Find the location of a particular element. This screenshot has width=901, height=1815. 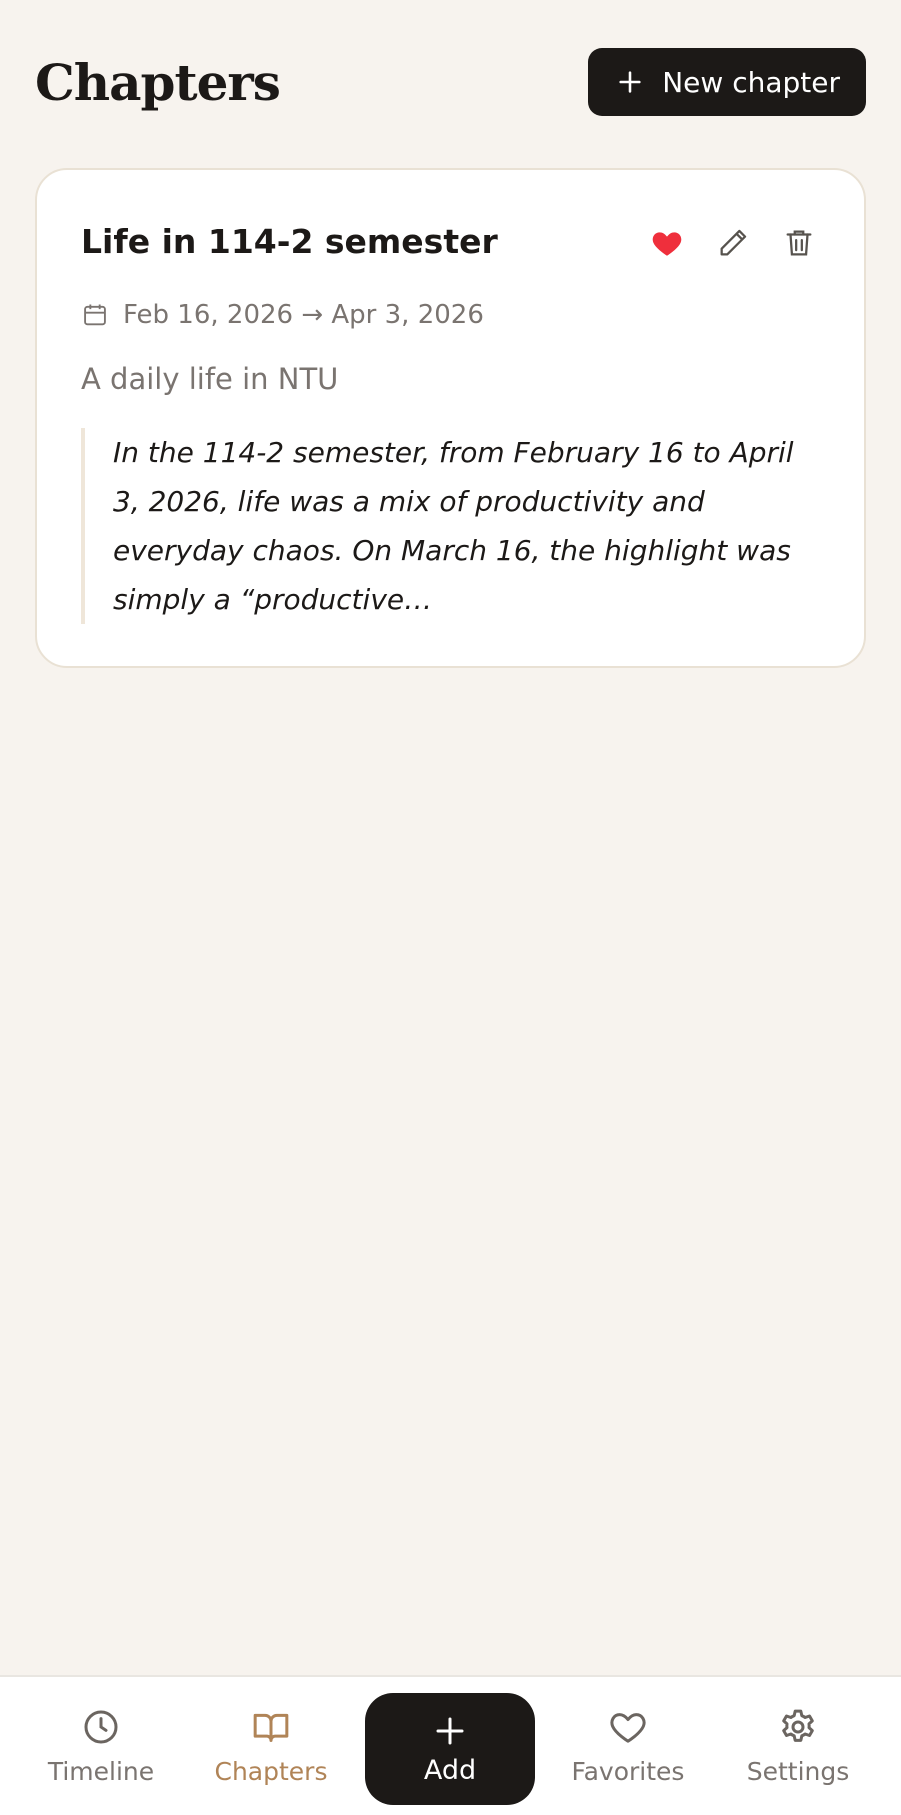

new-chapter-label: New chapter is located at coordinates (751, 82).